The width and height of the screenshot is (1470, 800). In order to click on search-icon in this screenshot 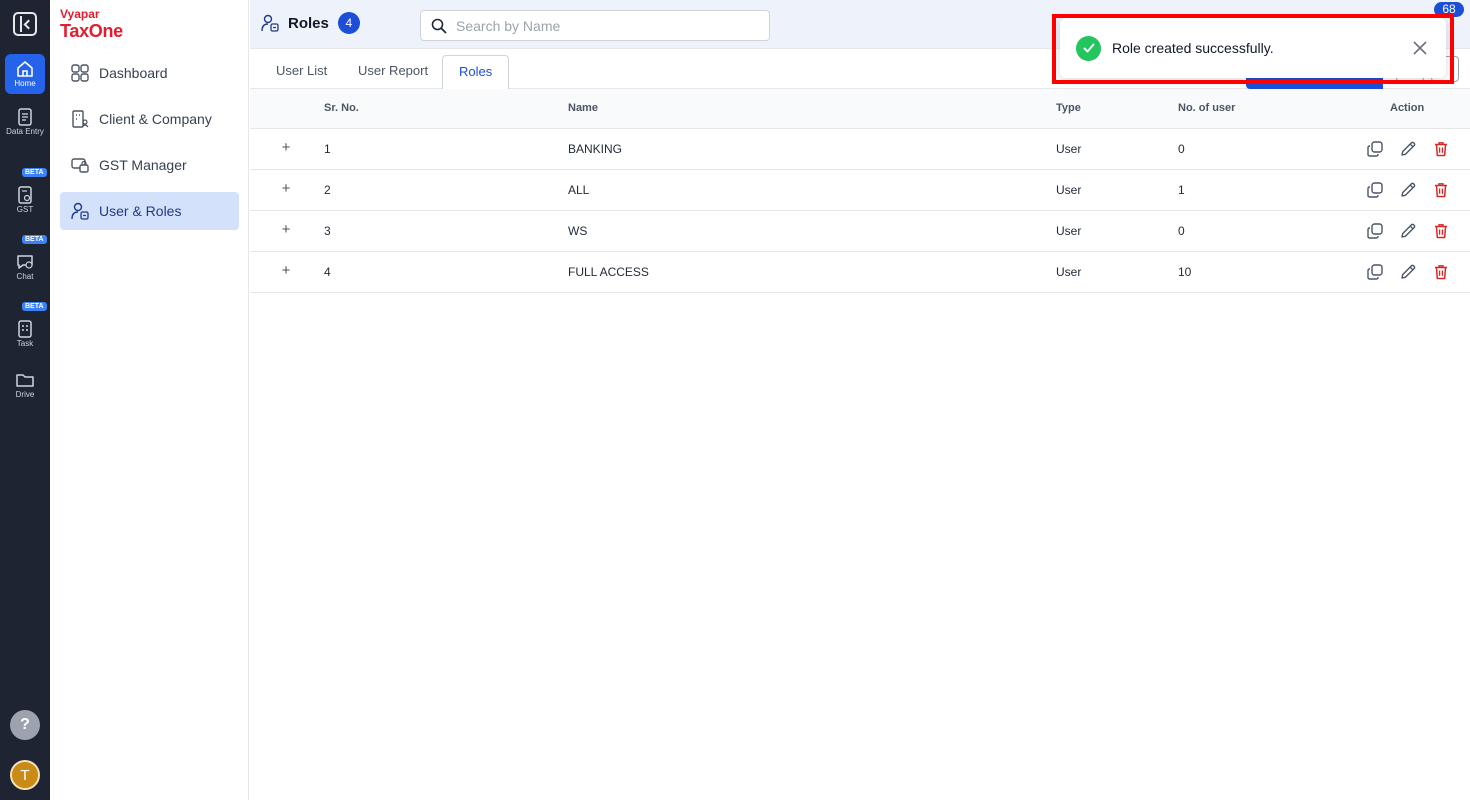, I will do `click(439, 25)`.